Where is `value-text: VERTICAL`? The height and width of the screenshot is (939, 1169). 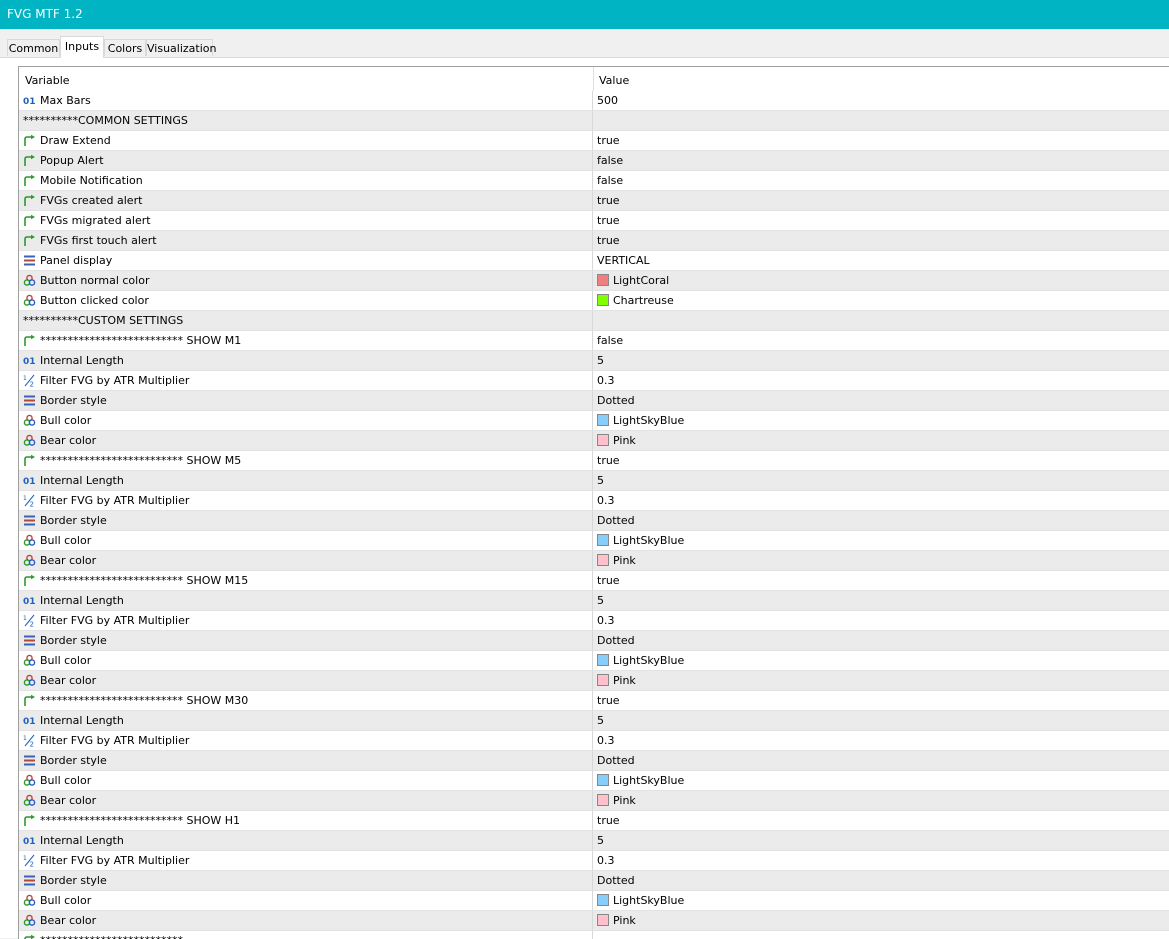 value-text: VERTICAL is located at coordinates (623, 260).